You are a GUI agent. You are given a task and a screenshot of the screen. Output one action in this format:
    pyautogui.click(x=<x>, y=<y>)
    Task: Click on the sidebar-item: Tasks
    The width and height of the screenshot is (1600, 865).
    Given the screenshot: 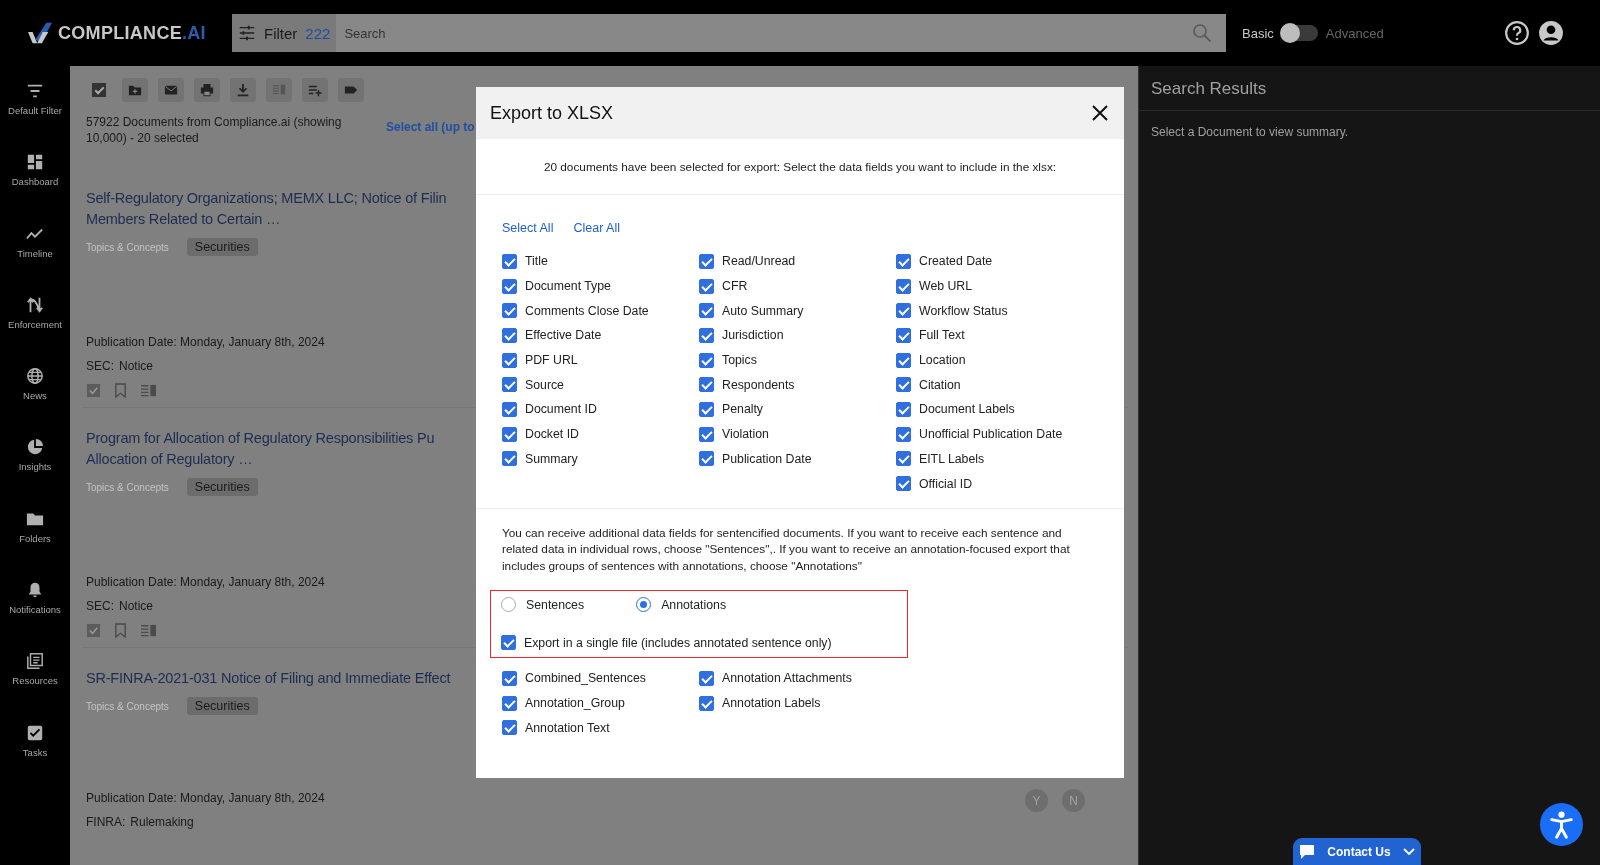 What is the action you would take?
    pyautogui.click(x=35, y=759)
    